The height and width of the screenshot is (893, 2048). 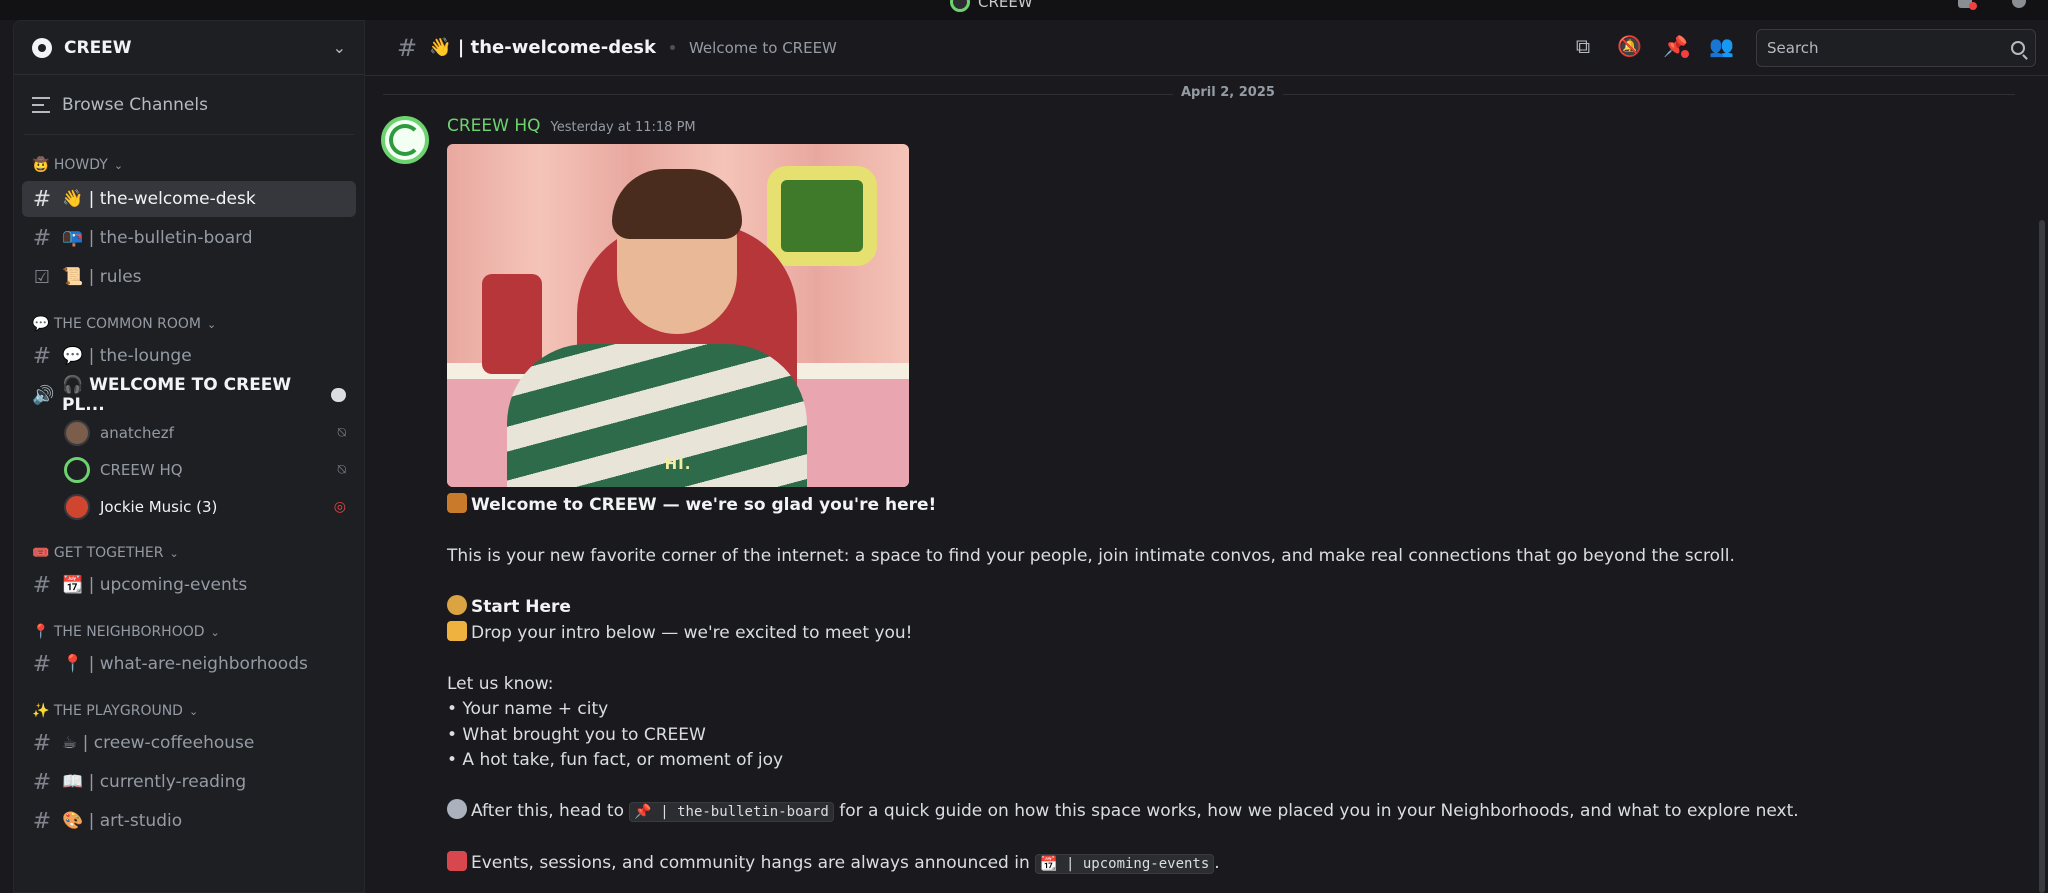 I want to click on separator-dot, so click(x=672, y=47).